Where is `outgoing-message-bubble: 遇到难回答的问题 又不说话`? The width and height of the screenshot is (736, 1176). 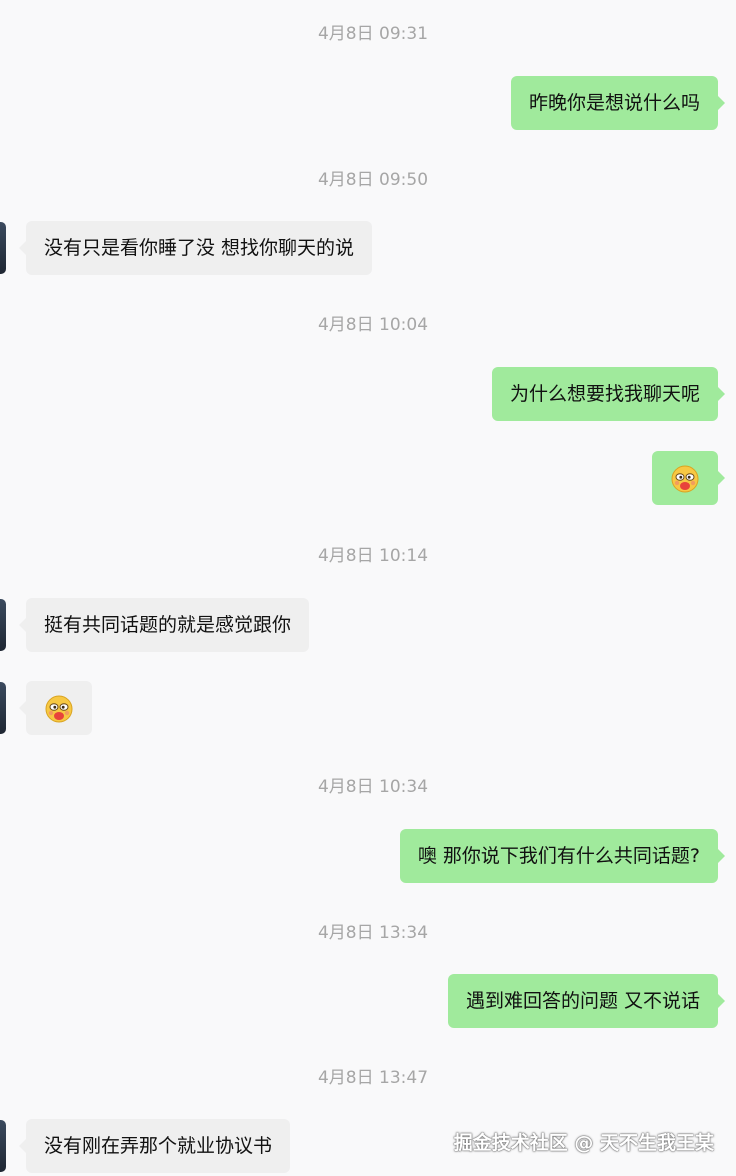 outgoing-message-bubble: 遇到难回答的问题 又不说话 is located at coordinates (586, 1001).